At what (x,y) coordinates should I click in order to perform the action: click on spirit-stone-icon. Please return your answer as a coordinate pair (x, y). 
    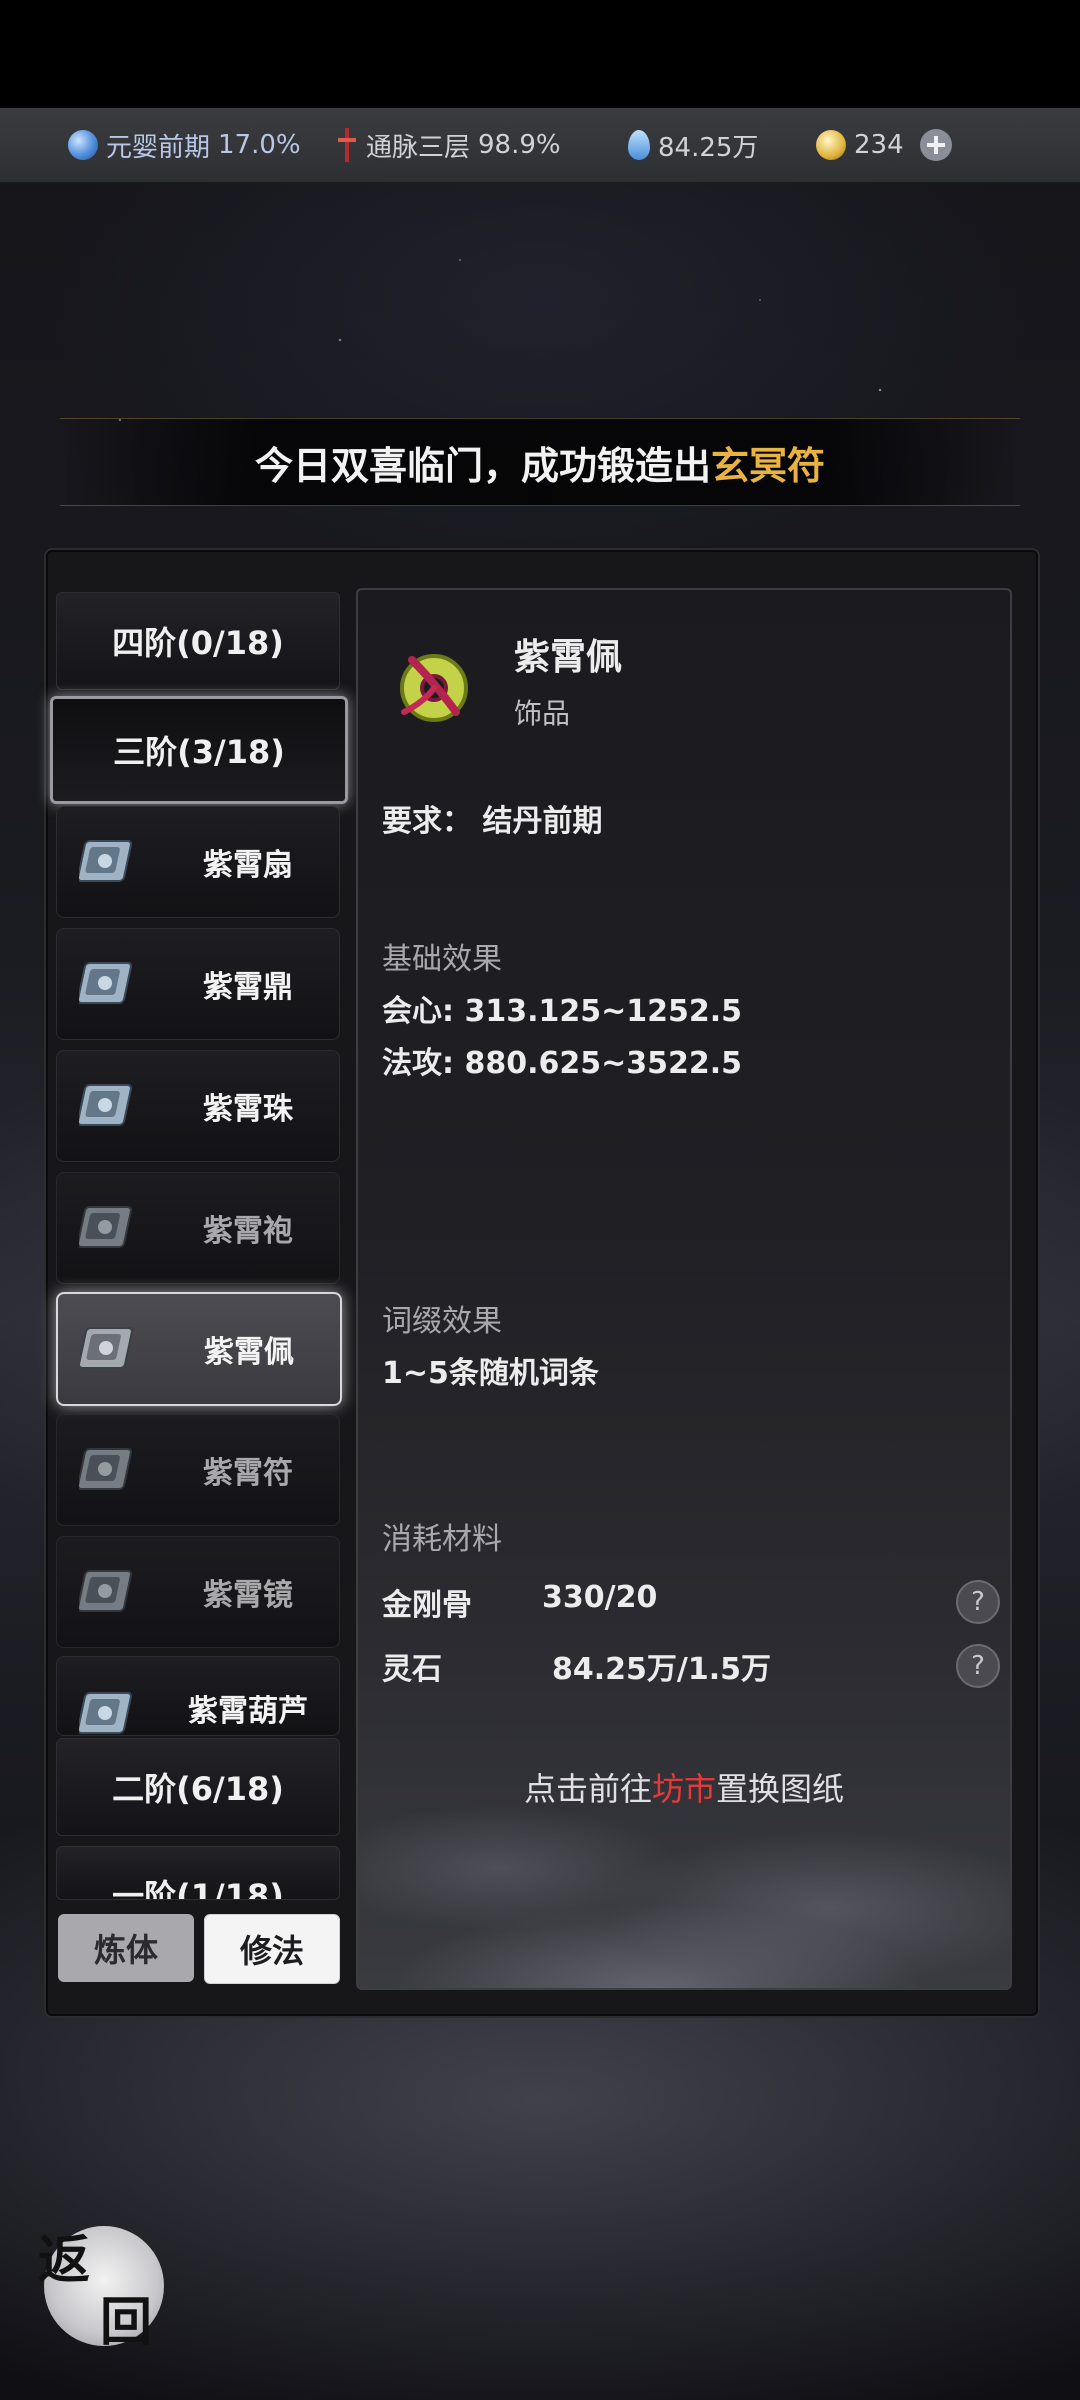
    Looking at the image, I should click on (639, 145).